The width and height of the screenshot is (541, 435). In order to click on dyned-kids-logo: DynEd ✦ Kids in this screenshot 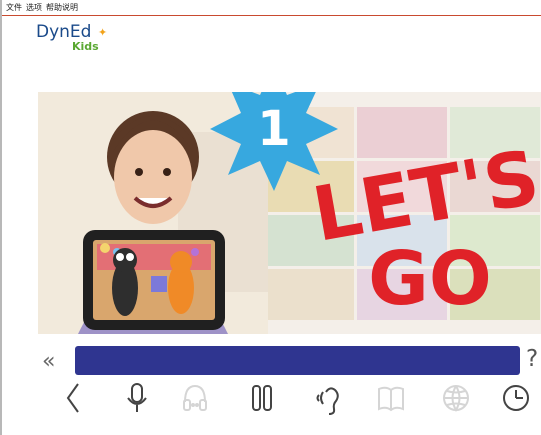, I will do `click(76, 38)`.